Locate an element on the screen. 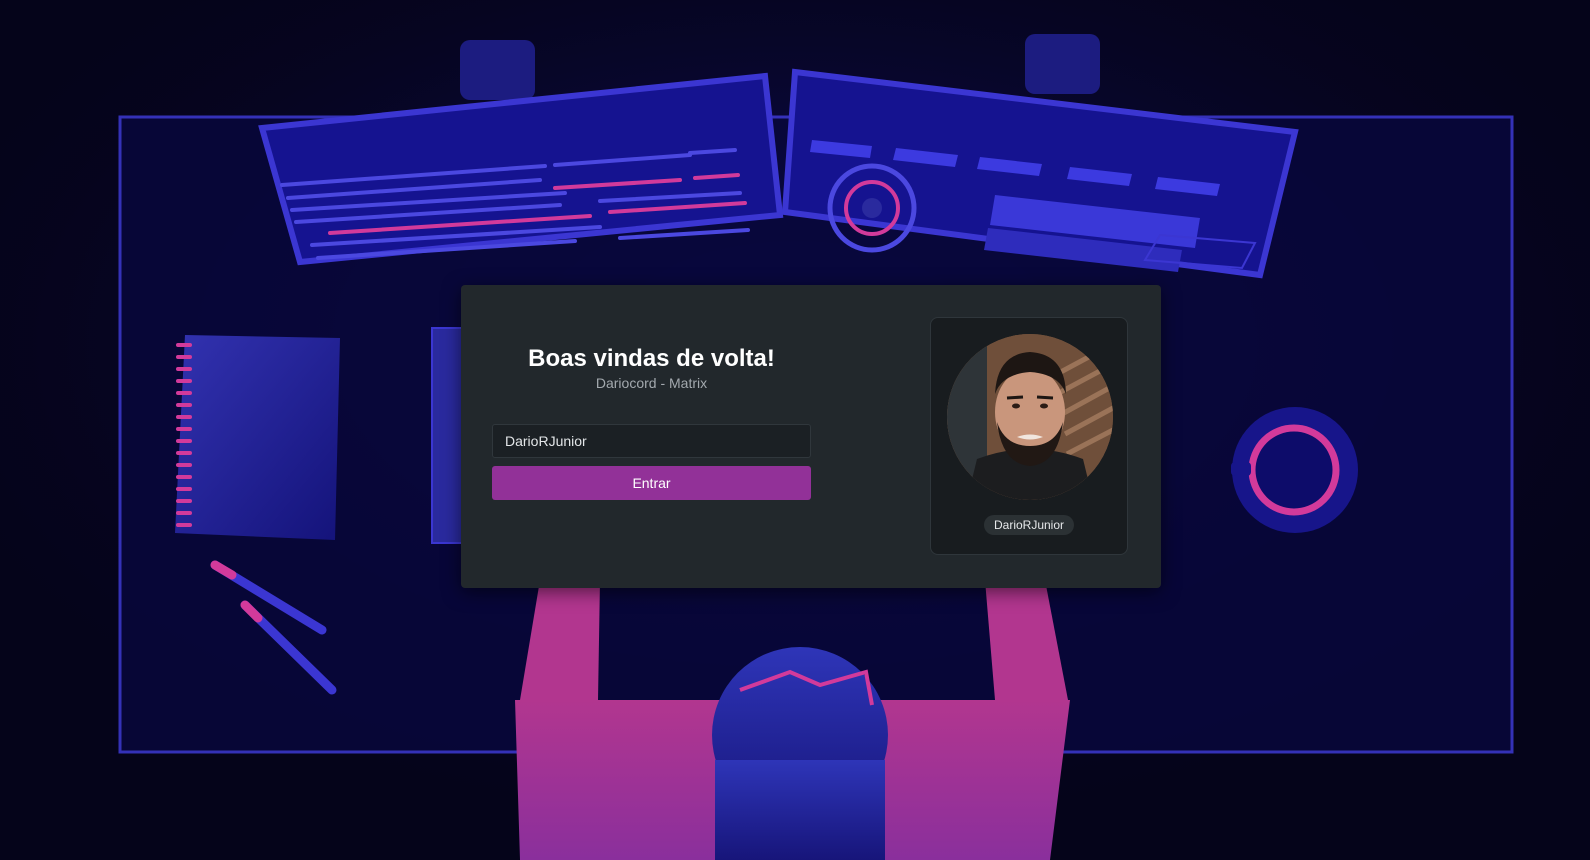 The height and width of the screenshot is (860, 1590). profile-preview: DarioRJunior is located at coordinates (1029, 436).